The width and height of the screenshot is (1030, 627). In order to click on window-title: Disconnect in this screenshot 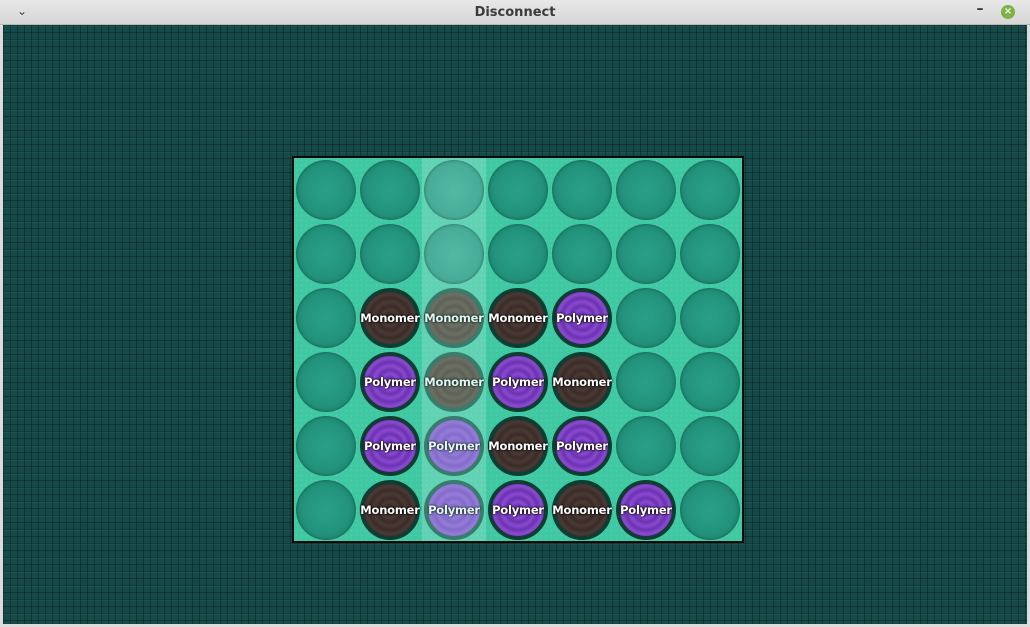, I will do `click(515, 12)`.